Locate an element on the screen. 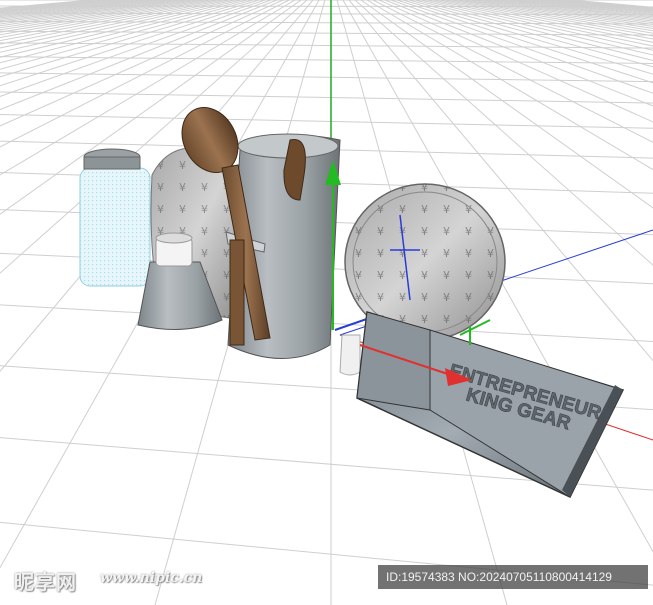 This screenshot has height=605, width=653. image-id-bar: ID:19574383 NO:20240705110800414129 is located at coordinates (513, 577).